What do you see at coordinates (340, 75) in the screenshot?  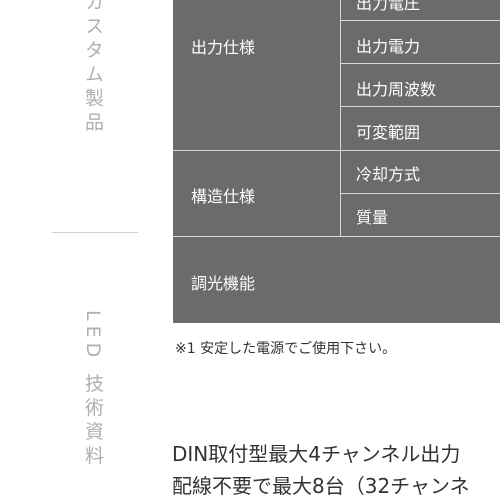 I see `column-divider` at bounding box center [340, 75].